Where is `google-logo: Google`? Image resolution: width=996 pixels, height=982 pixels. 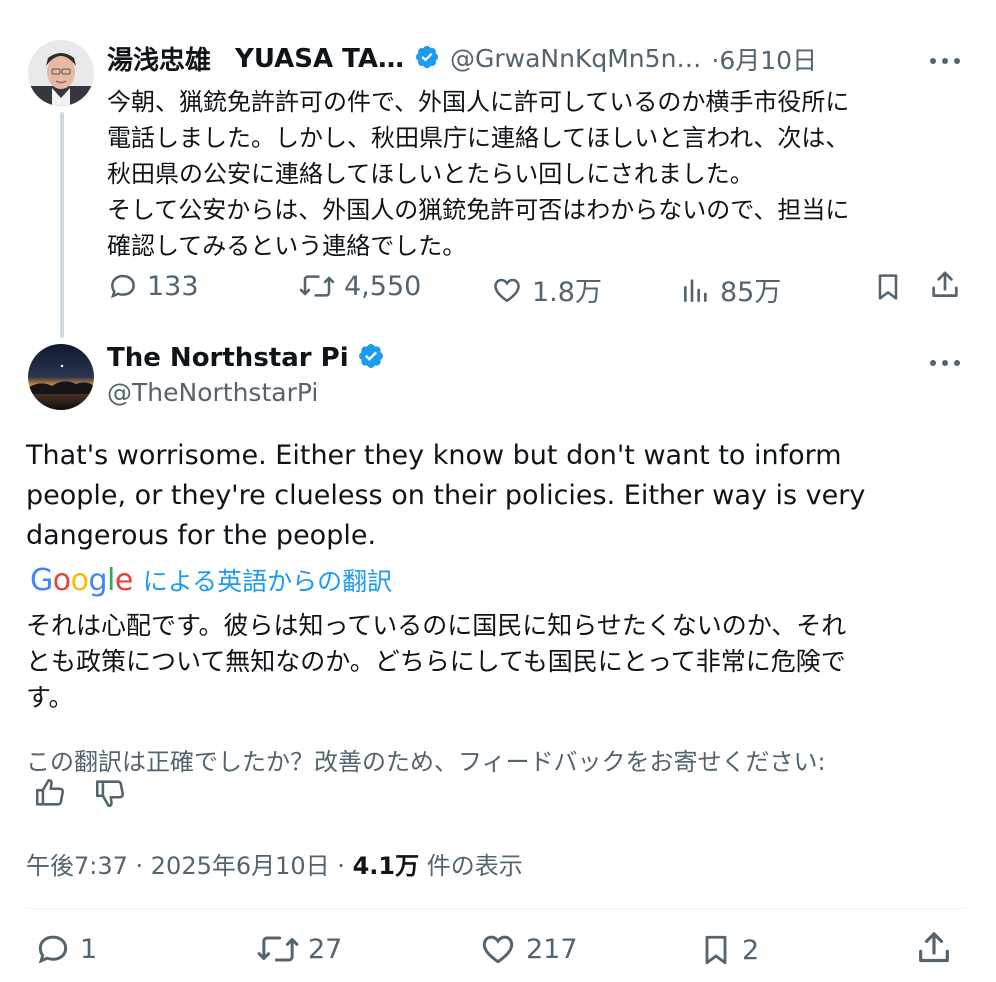 google-logo: Google is located at coordinates (81, 580).